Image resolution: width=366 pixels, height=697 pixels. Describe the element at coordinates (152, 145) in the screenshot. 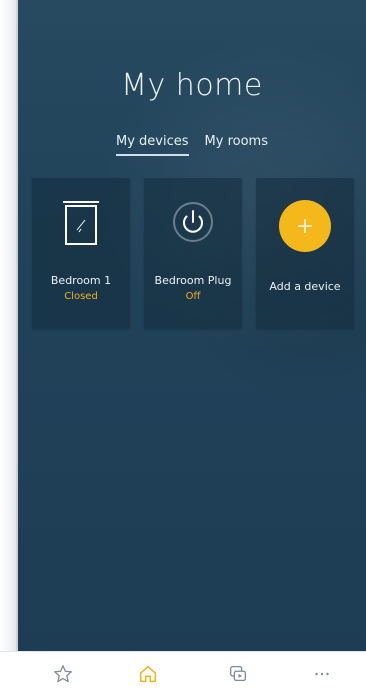

I see `tab-my-devices: My devices` at that location.